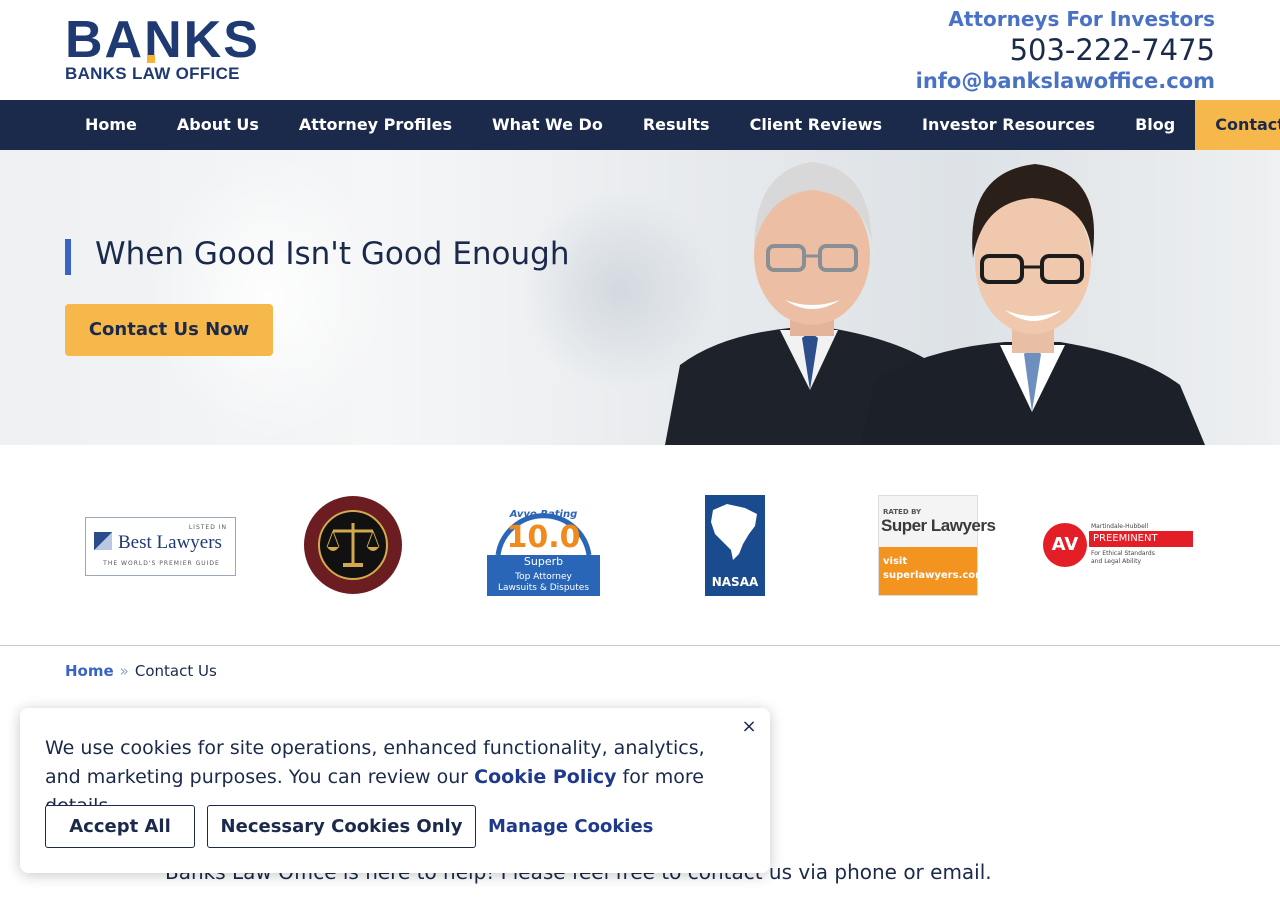 The height and width of the screenshot is (900, 1280). What do you see at coordinates (543, 561) in the screenshot?
I see `avvo-grade: Superb` at bounding box center [543, 561].